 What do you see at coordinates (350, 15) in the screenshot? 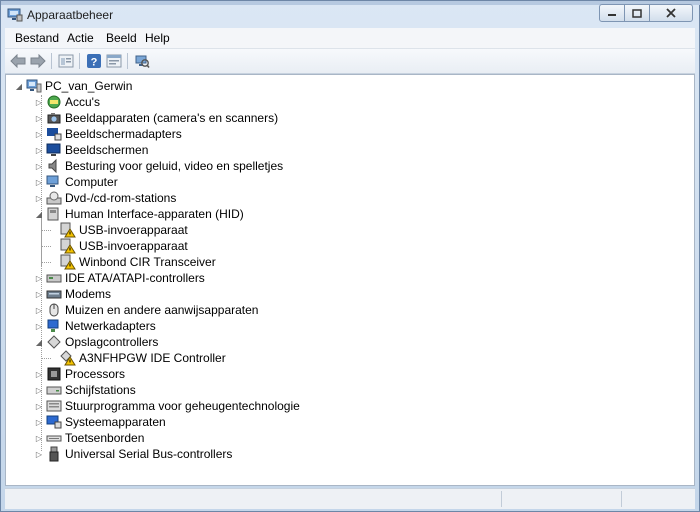
I see `title-bar: Apparaatbeheer` at bounding box center [350, 15].